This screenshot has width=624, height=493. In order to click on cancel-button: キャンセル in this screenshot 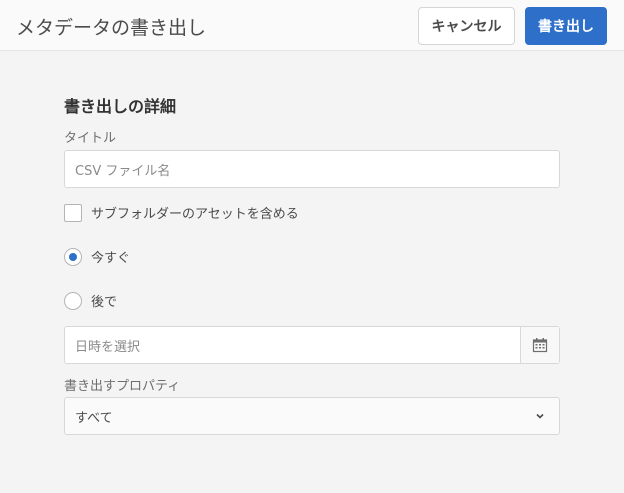, I will do `click(466, 26)`.